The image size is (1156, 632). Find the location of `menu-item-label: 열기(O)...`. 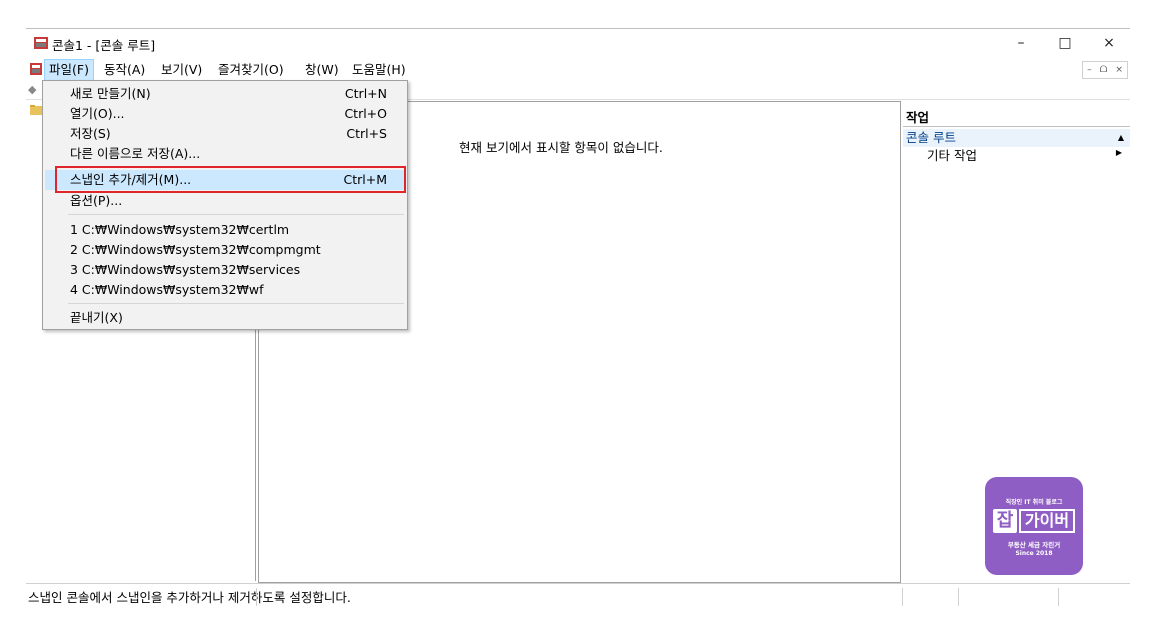

menu-item-label: 열기(O)... is located at coordinates (97, 113).